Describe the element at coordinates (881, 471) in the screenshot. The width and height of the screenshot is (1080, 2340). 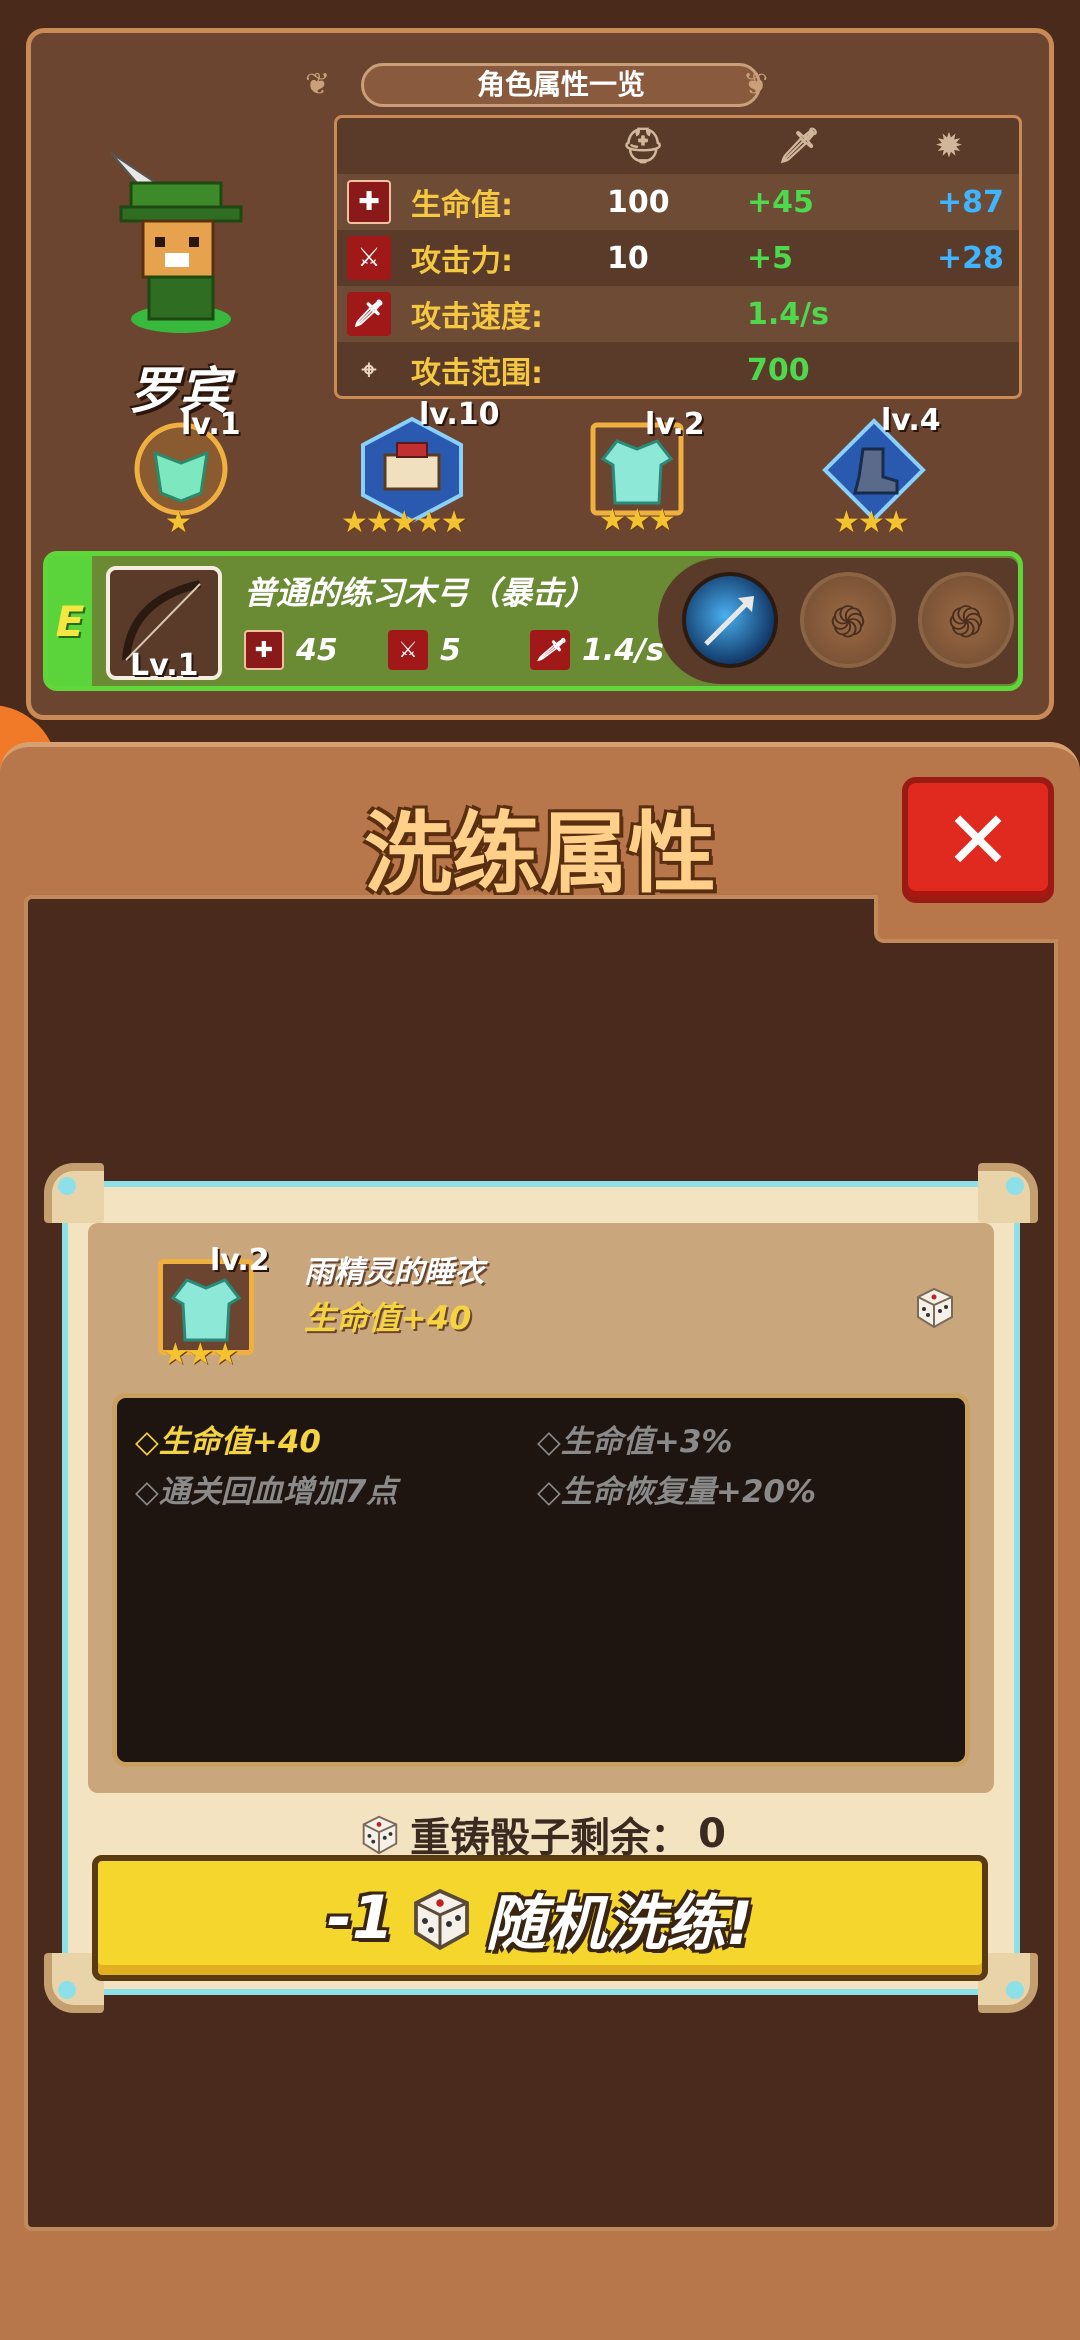
I see `equip-slot-boots: lv.4 ★★★` at that location.